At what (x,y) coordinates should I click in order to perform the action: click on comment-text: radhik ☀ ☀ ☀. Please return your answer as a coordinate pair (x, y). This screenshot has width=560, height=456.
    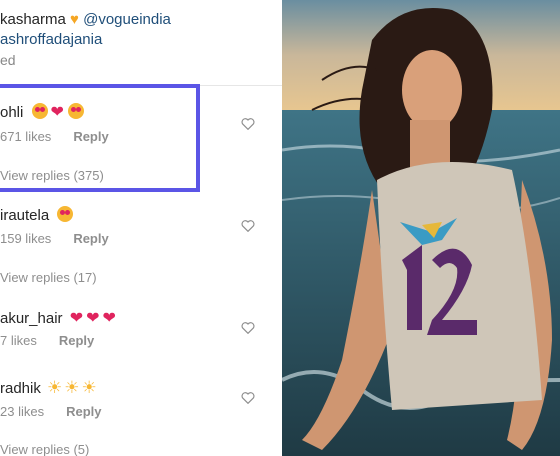
    Looking at the image, I should click on (48, 388).